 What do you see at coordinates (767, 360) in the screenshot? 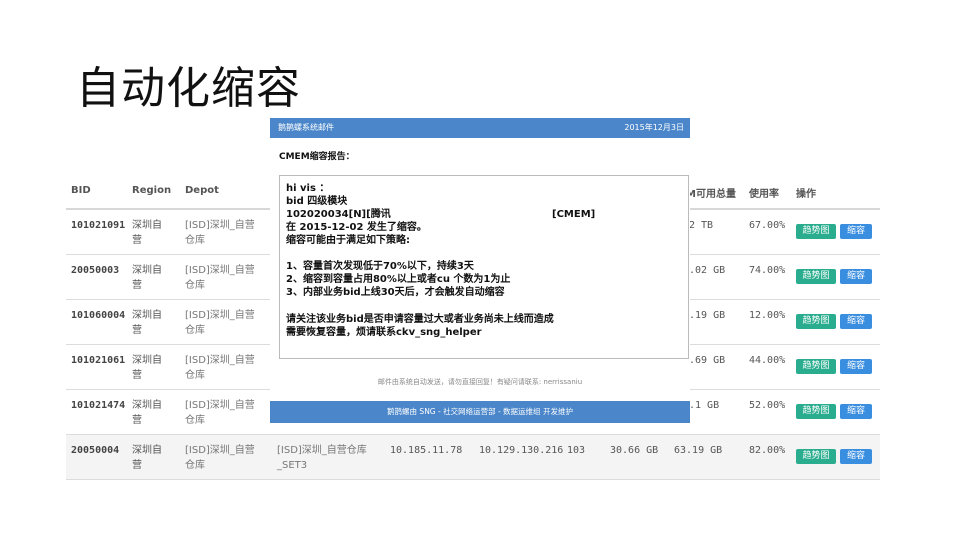
I see `usage-cell: 44.00%` at bounding box center [767, 360].